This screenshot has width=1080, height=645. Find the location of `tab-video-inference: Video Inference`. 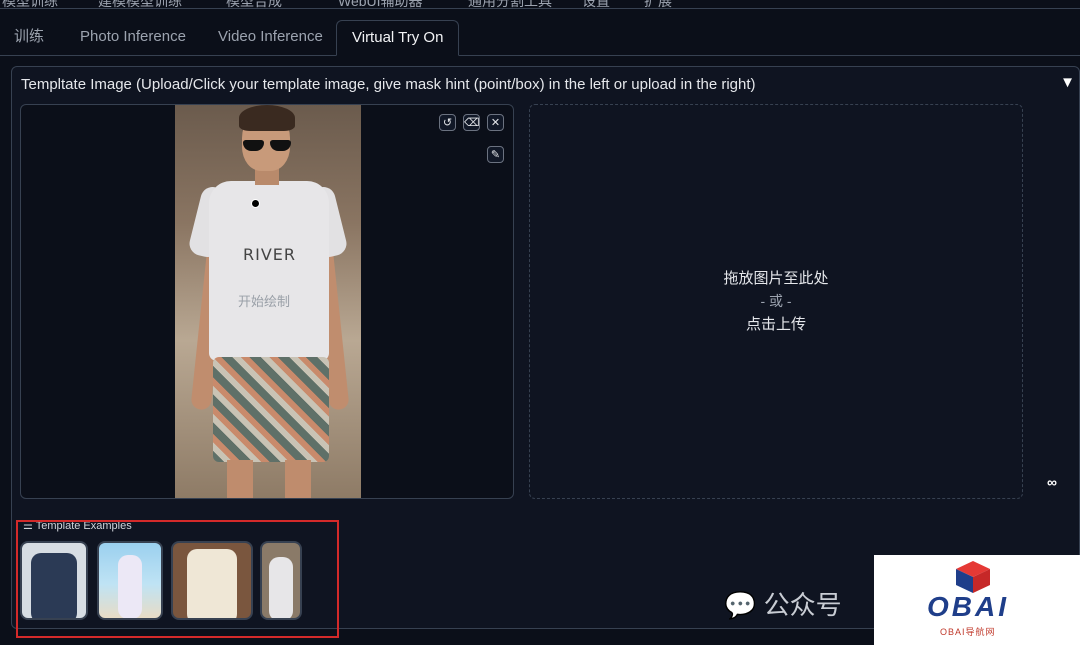

tab-video-inference: Video Inference is located at coordinates (270, 37).